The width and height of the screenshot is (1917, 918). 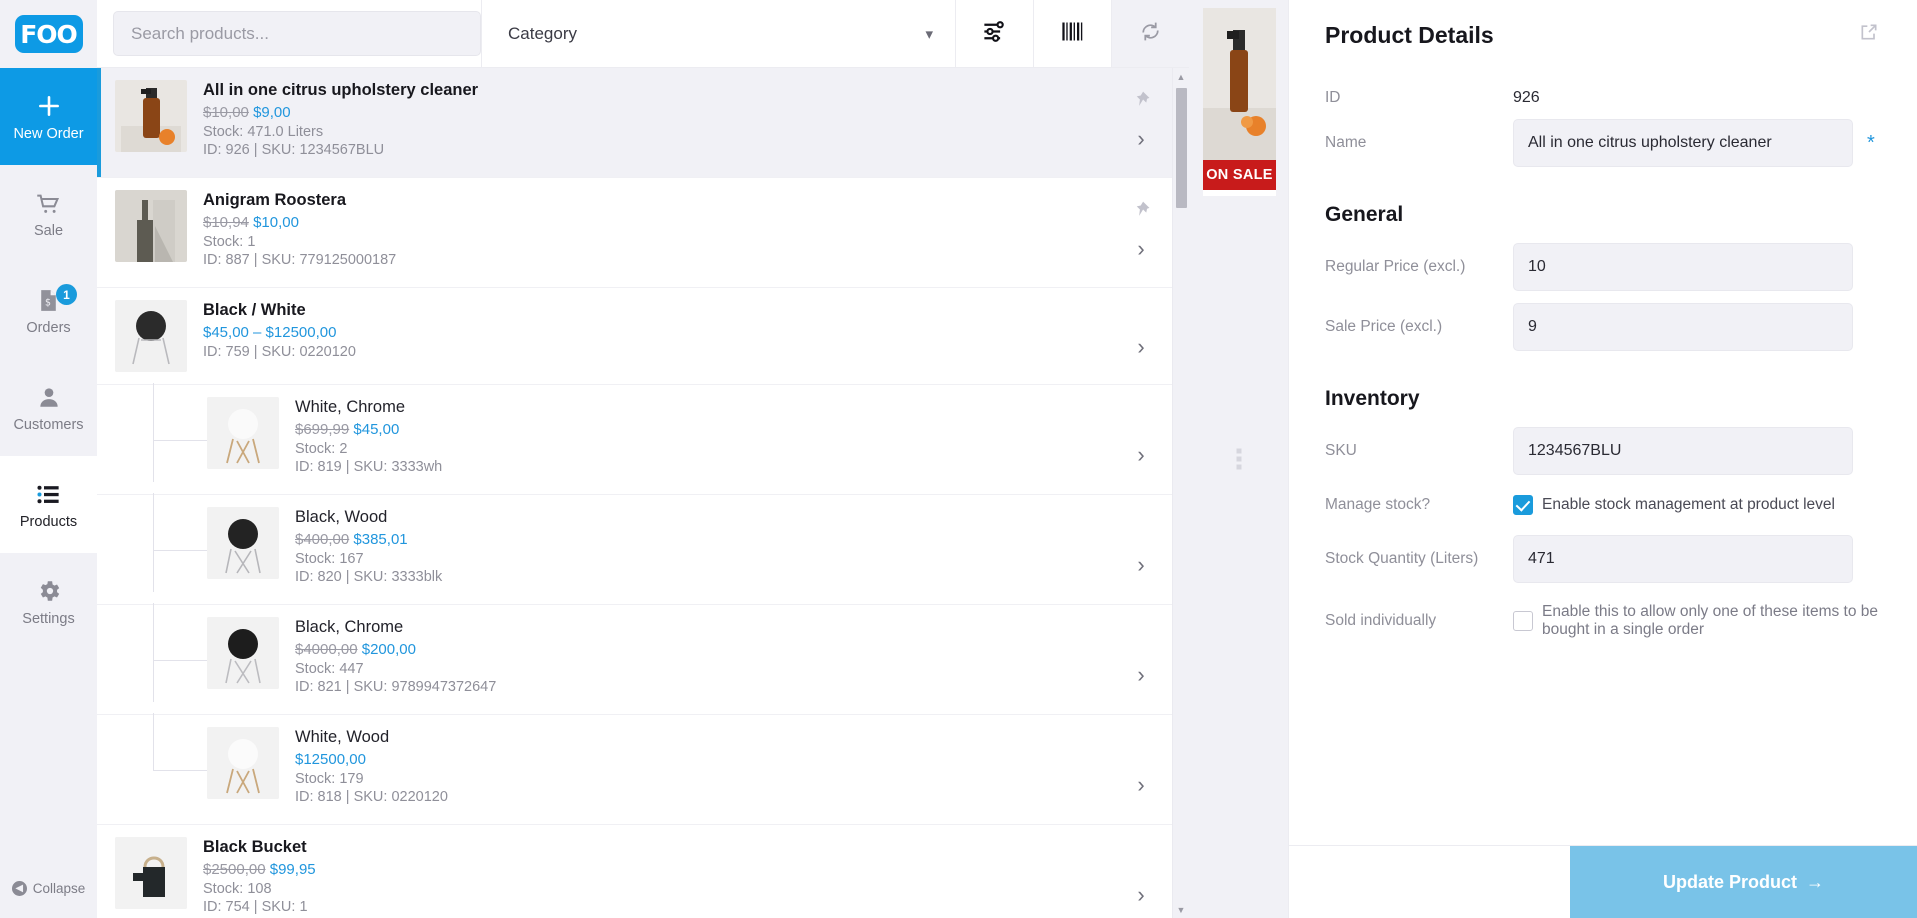 I want to click on brand-logo: FOO, so click(x=48, y=34).